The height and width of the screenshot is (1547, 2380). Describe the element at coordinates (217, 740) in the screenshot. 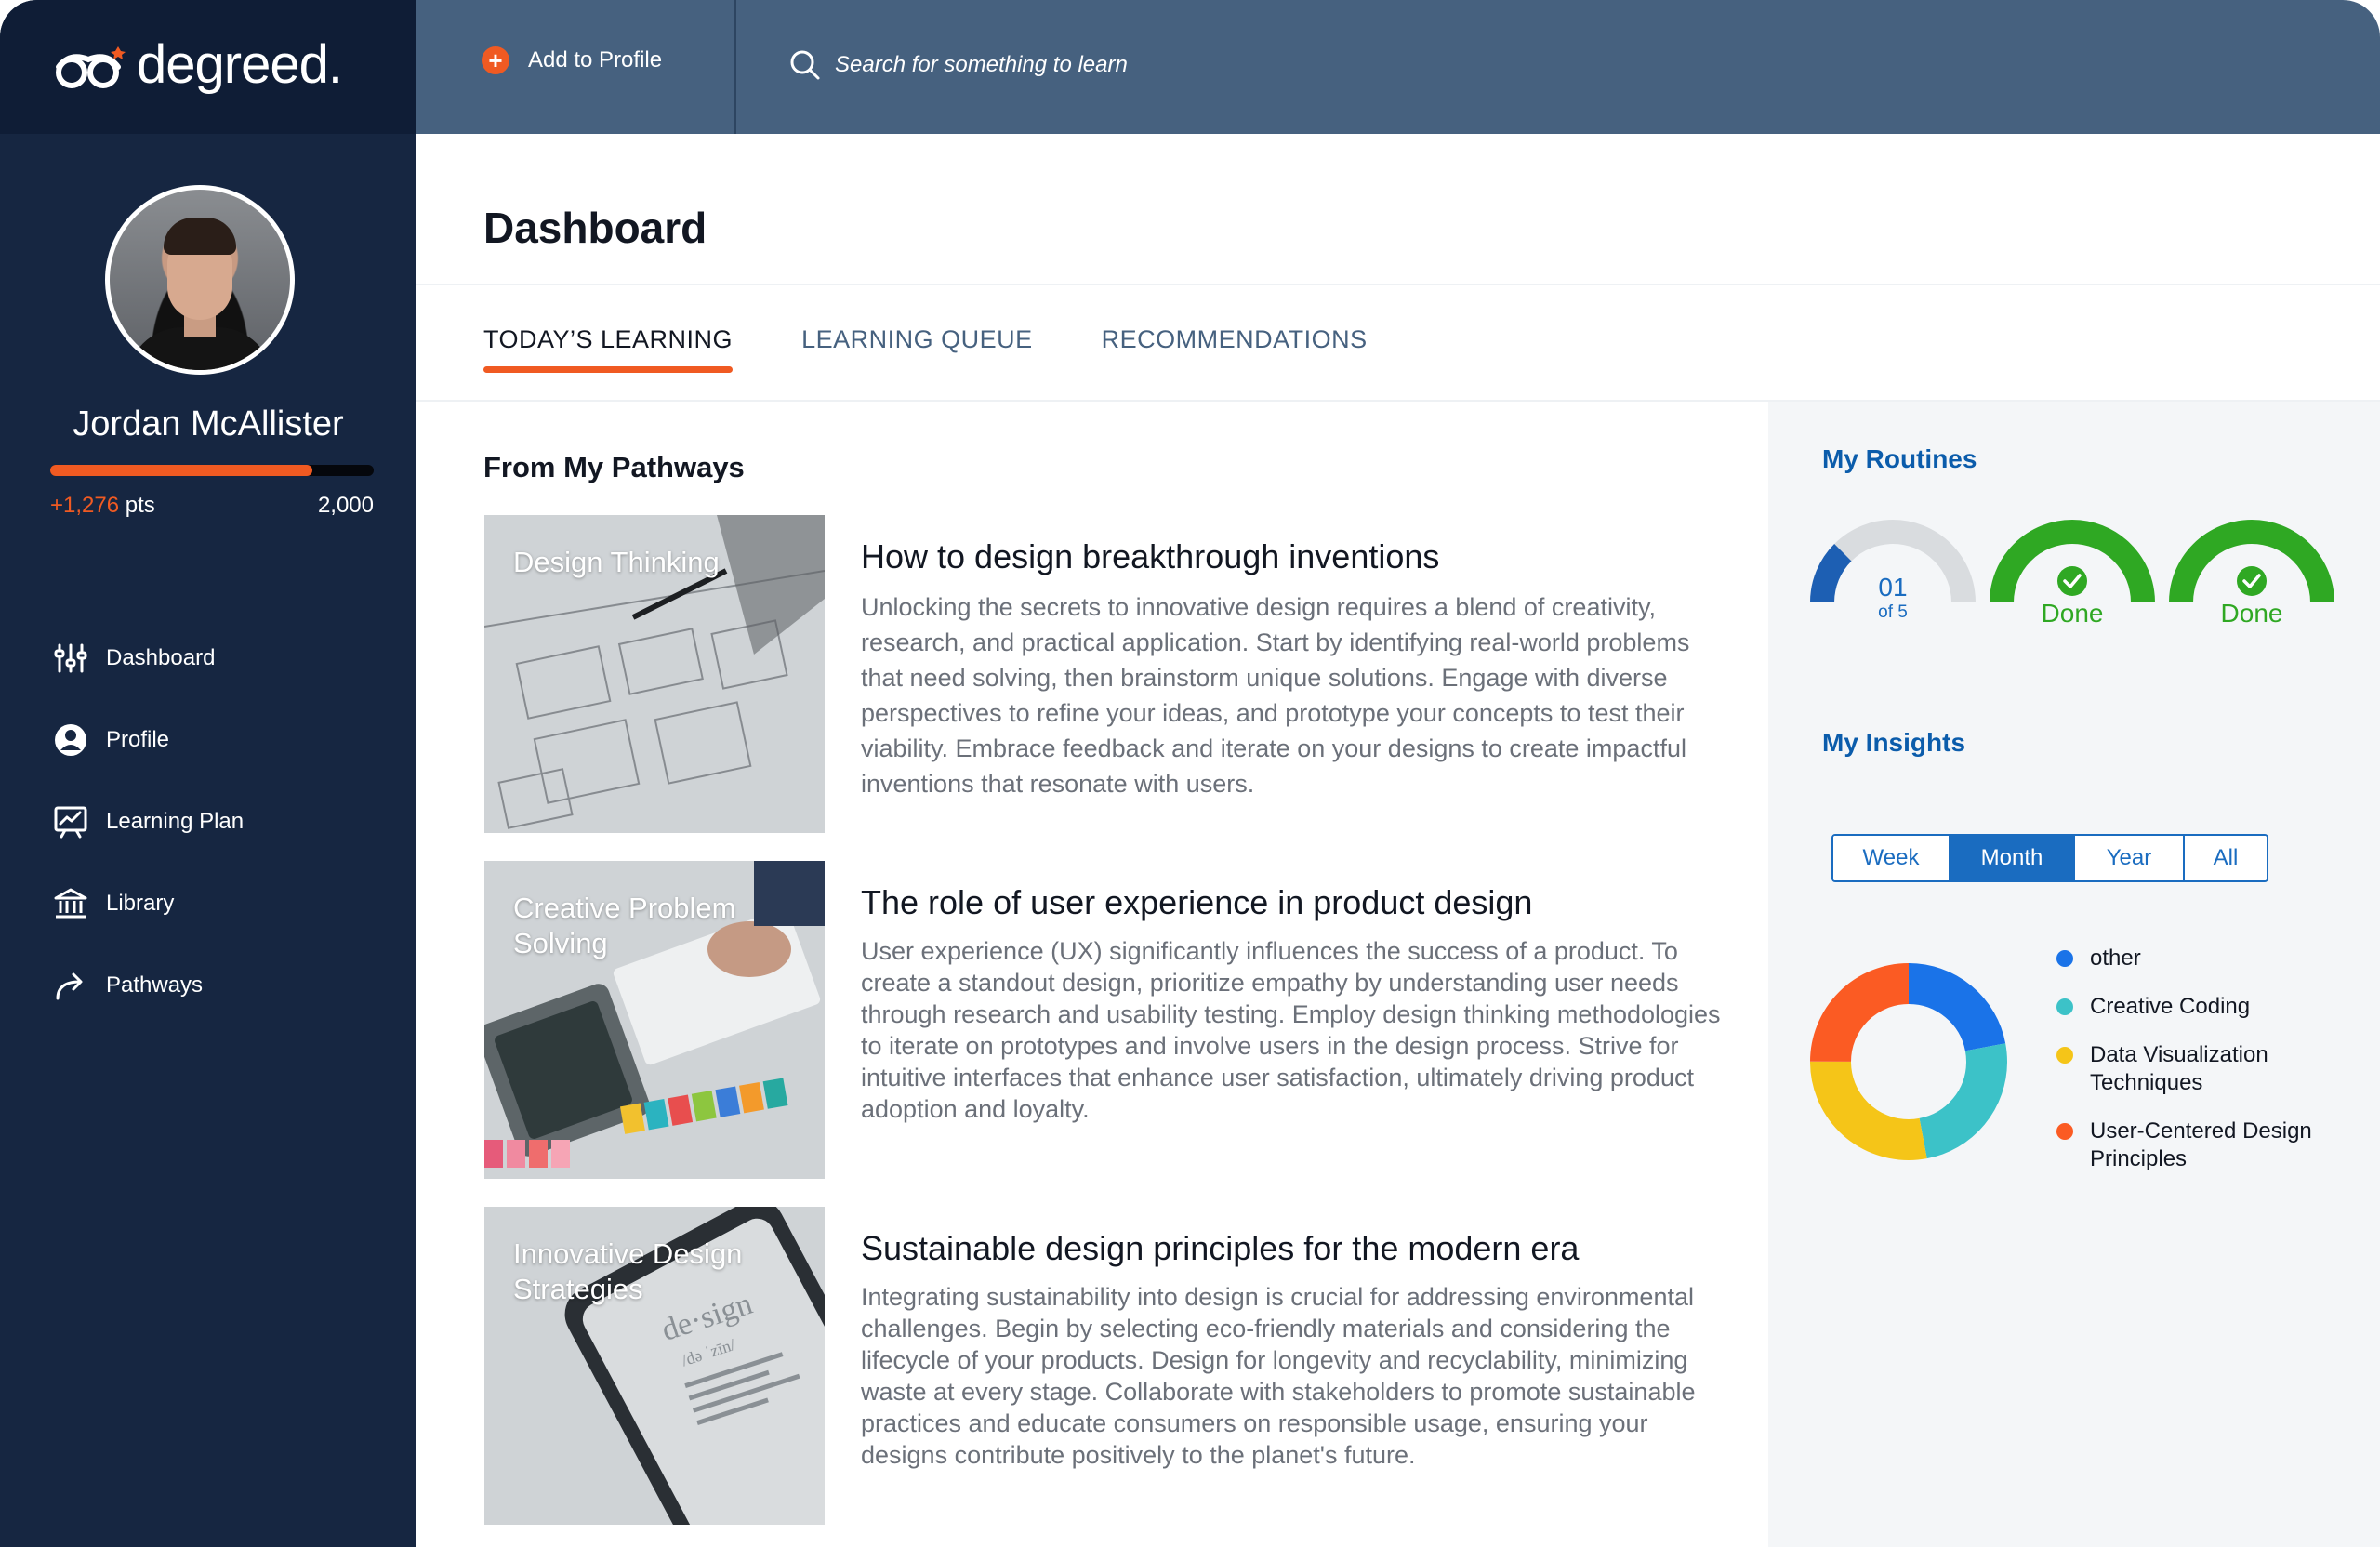

I see `sidebar-item-profile: Profile` at that location.